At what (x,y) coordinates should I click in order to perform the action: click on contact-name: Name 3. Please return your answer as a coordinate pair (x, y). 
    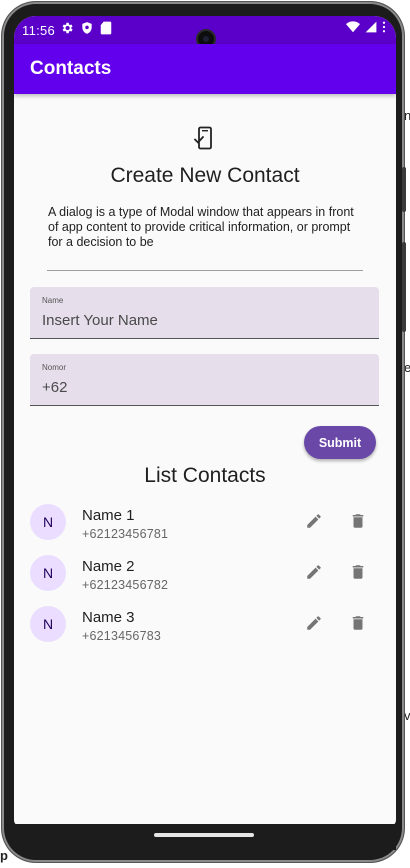
    Looking at the image, I should click on (108, 617).